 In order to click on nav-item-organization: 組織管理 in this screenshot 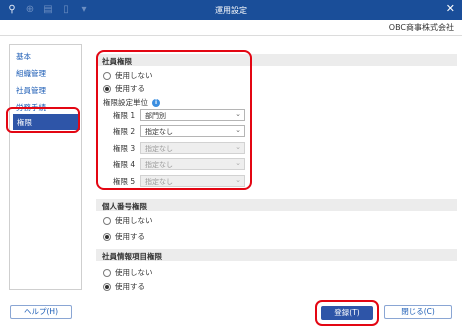, I will do `click(31, 73)`.